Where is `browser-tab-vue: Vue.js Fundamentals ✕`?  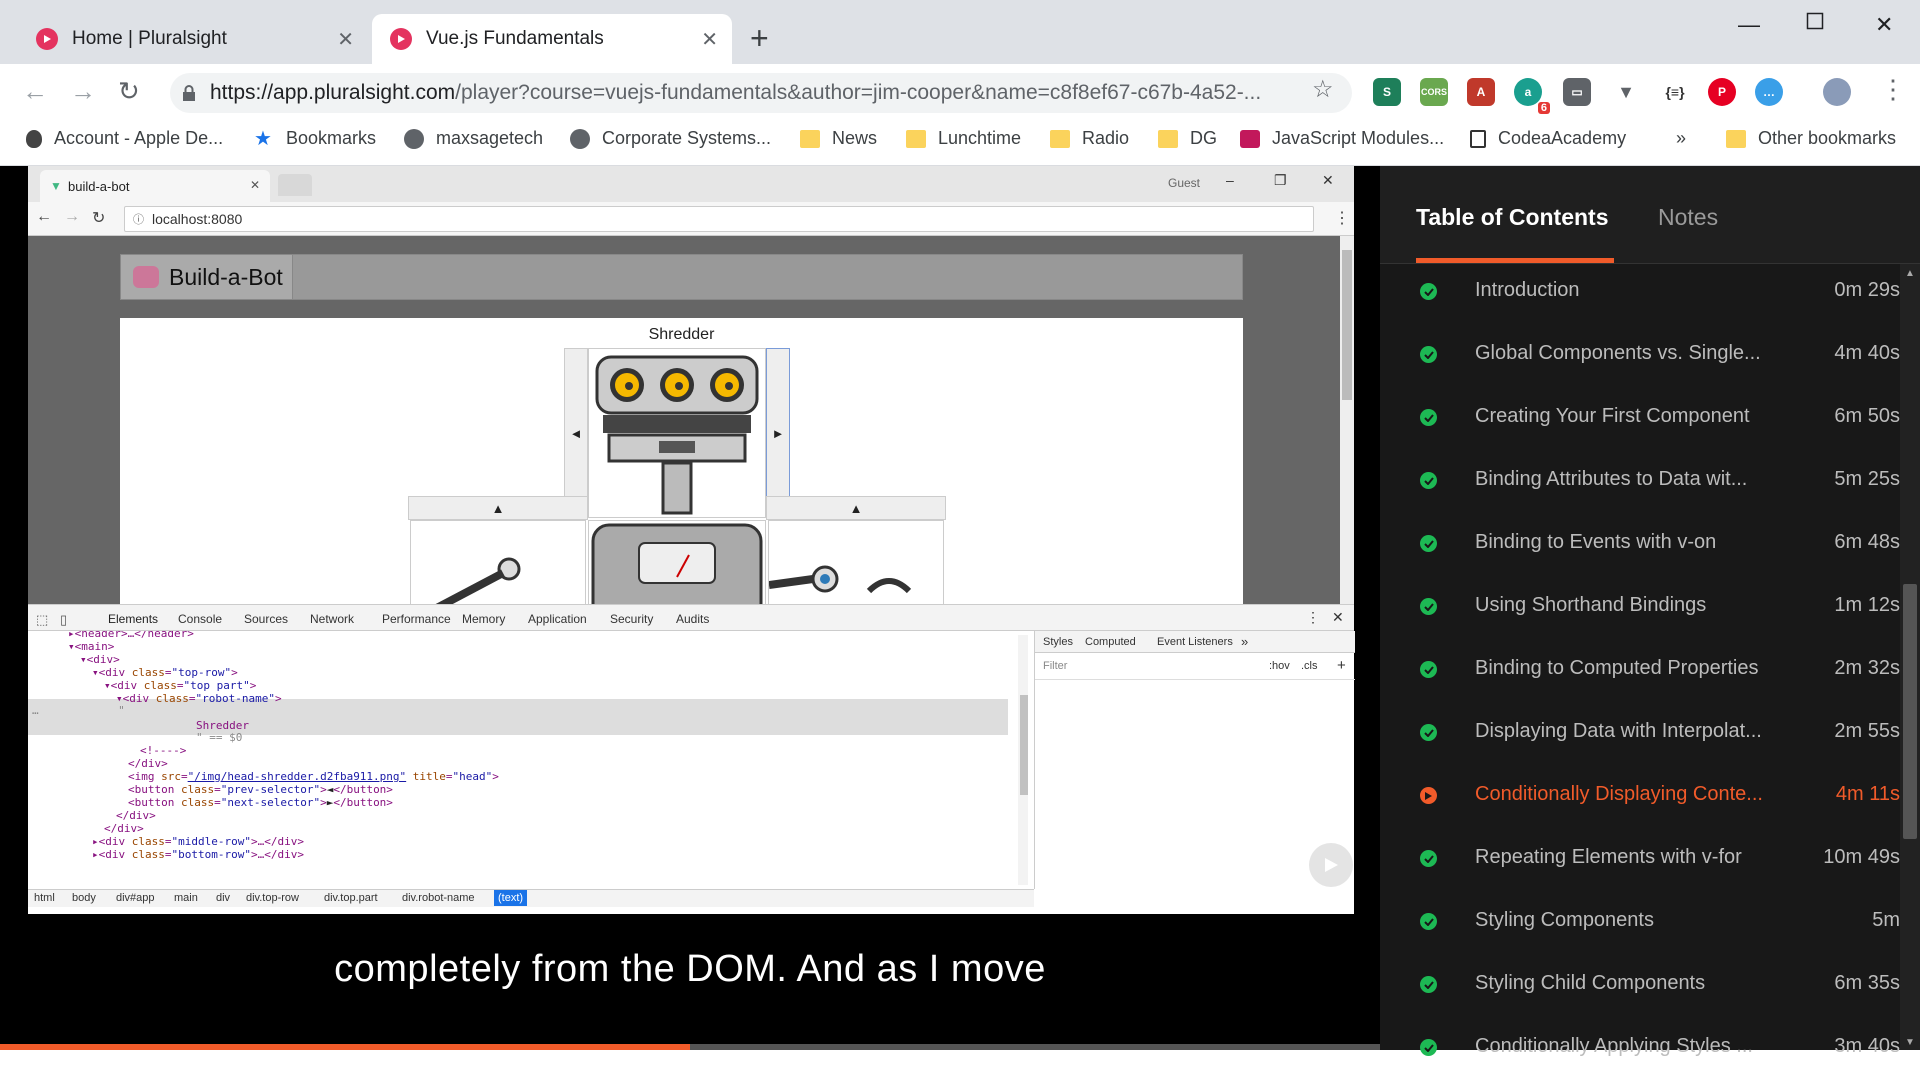
browser-tab-vue: Vue.js Fundamentals ✕ is located at coordinates (552, 39).